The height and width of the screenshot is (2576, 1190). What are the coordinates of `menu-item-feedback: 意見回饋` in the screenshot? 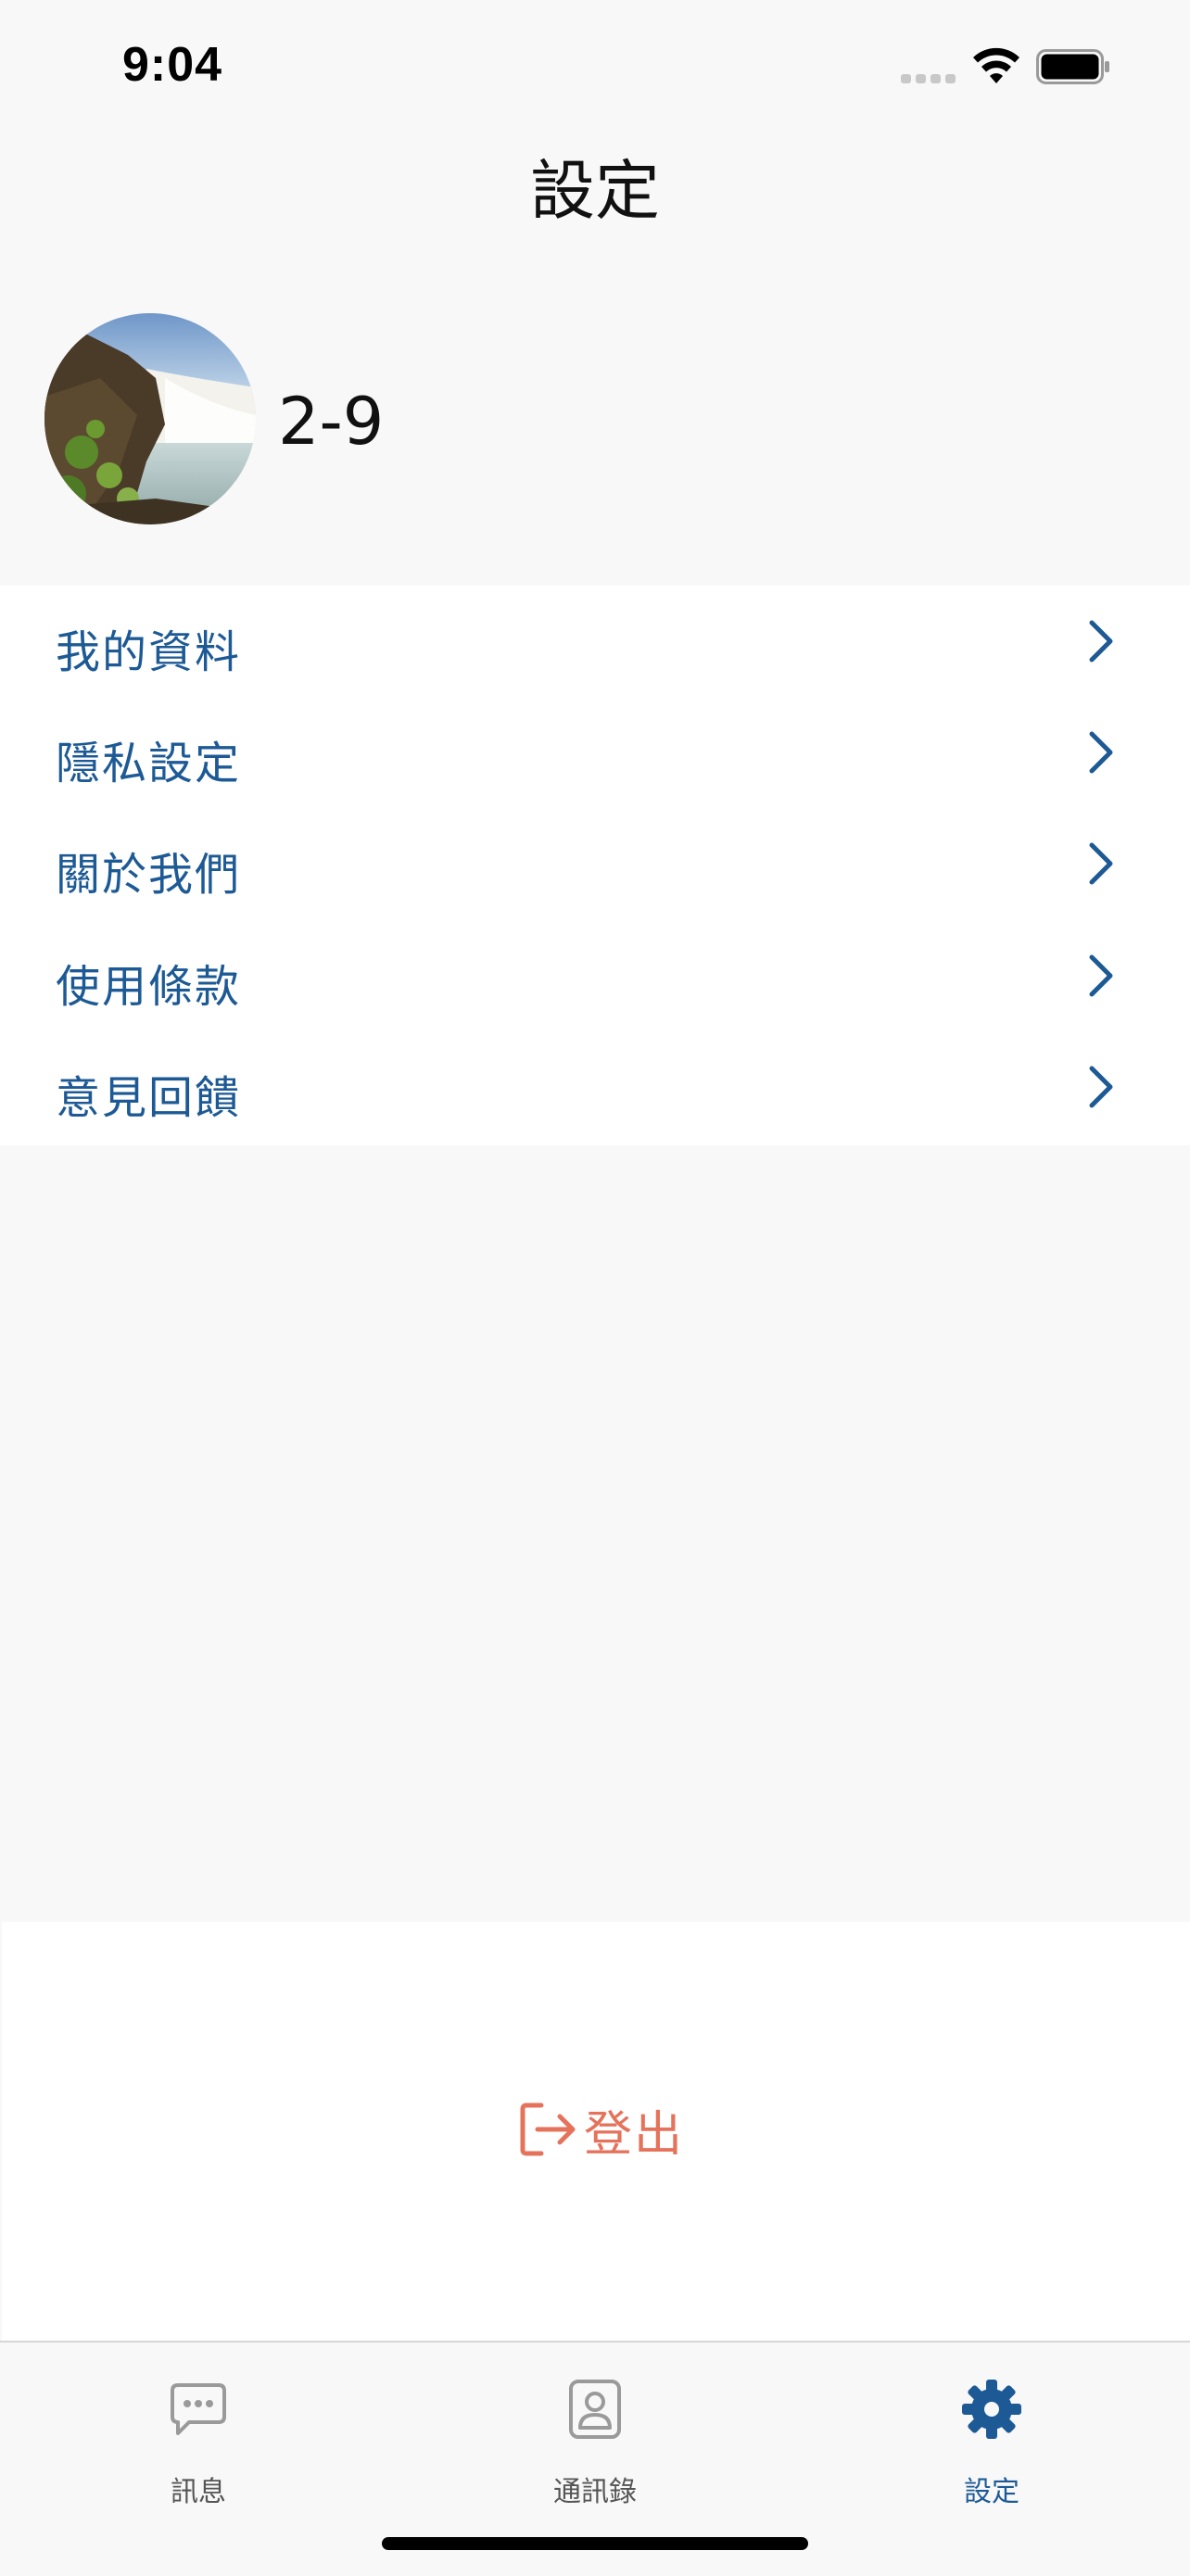 It's located at (595, 1087).